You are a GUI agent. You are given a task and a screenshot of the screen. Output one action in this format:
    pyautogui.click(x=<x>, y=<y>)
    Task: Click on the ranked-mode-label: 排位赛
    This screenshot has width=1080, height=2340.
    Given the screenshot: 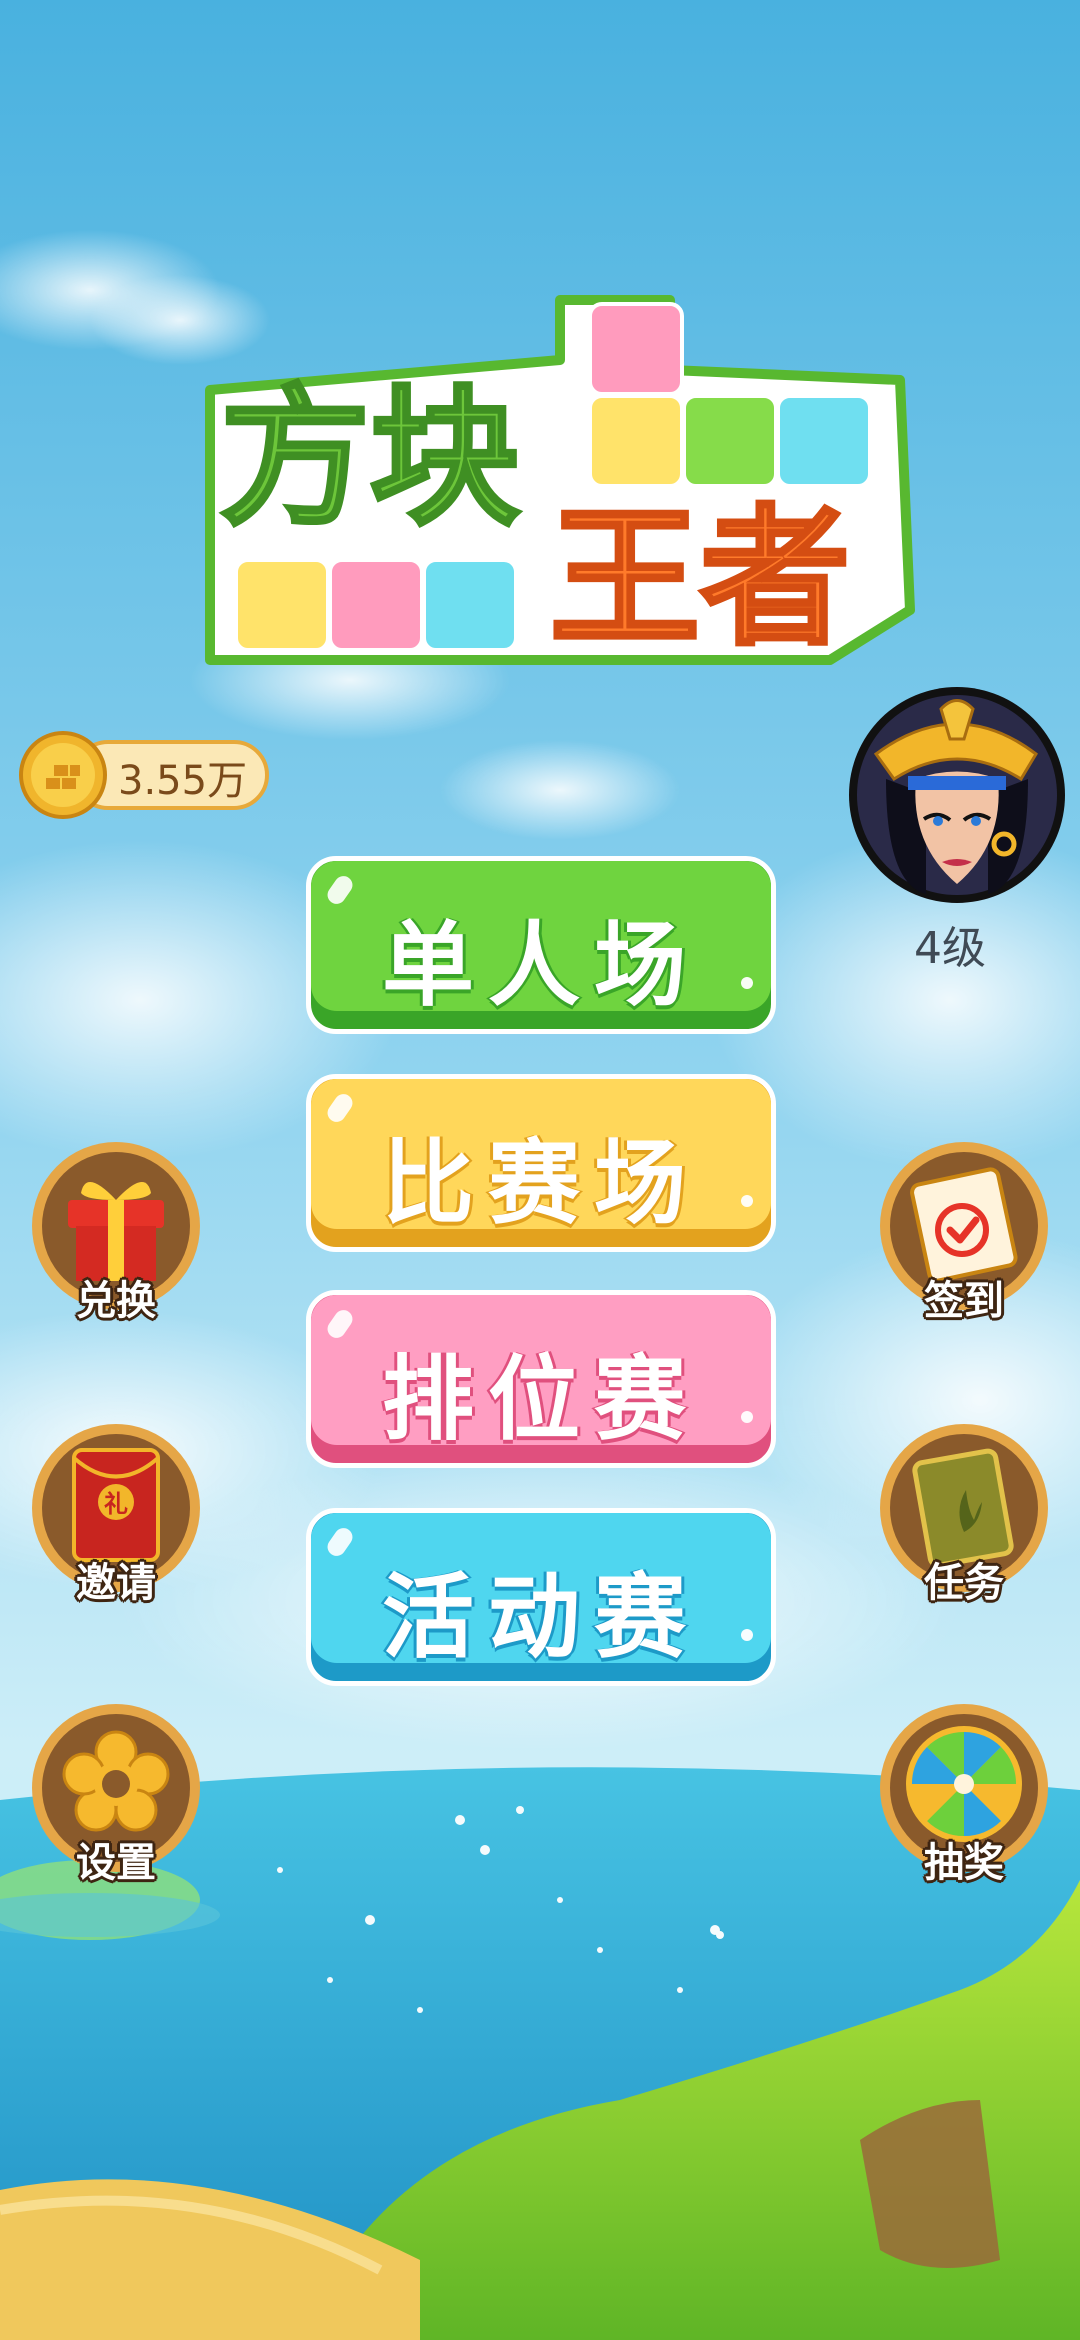 What is the action you would take?
    pyautogui.click(x=540, y=1399)
    